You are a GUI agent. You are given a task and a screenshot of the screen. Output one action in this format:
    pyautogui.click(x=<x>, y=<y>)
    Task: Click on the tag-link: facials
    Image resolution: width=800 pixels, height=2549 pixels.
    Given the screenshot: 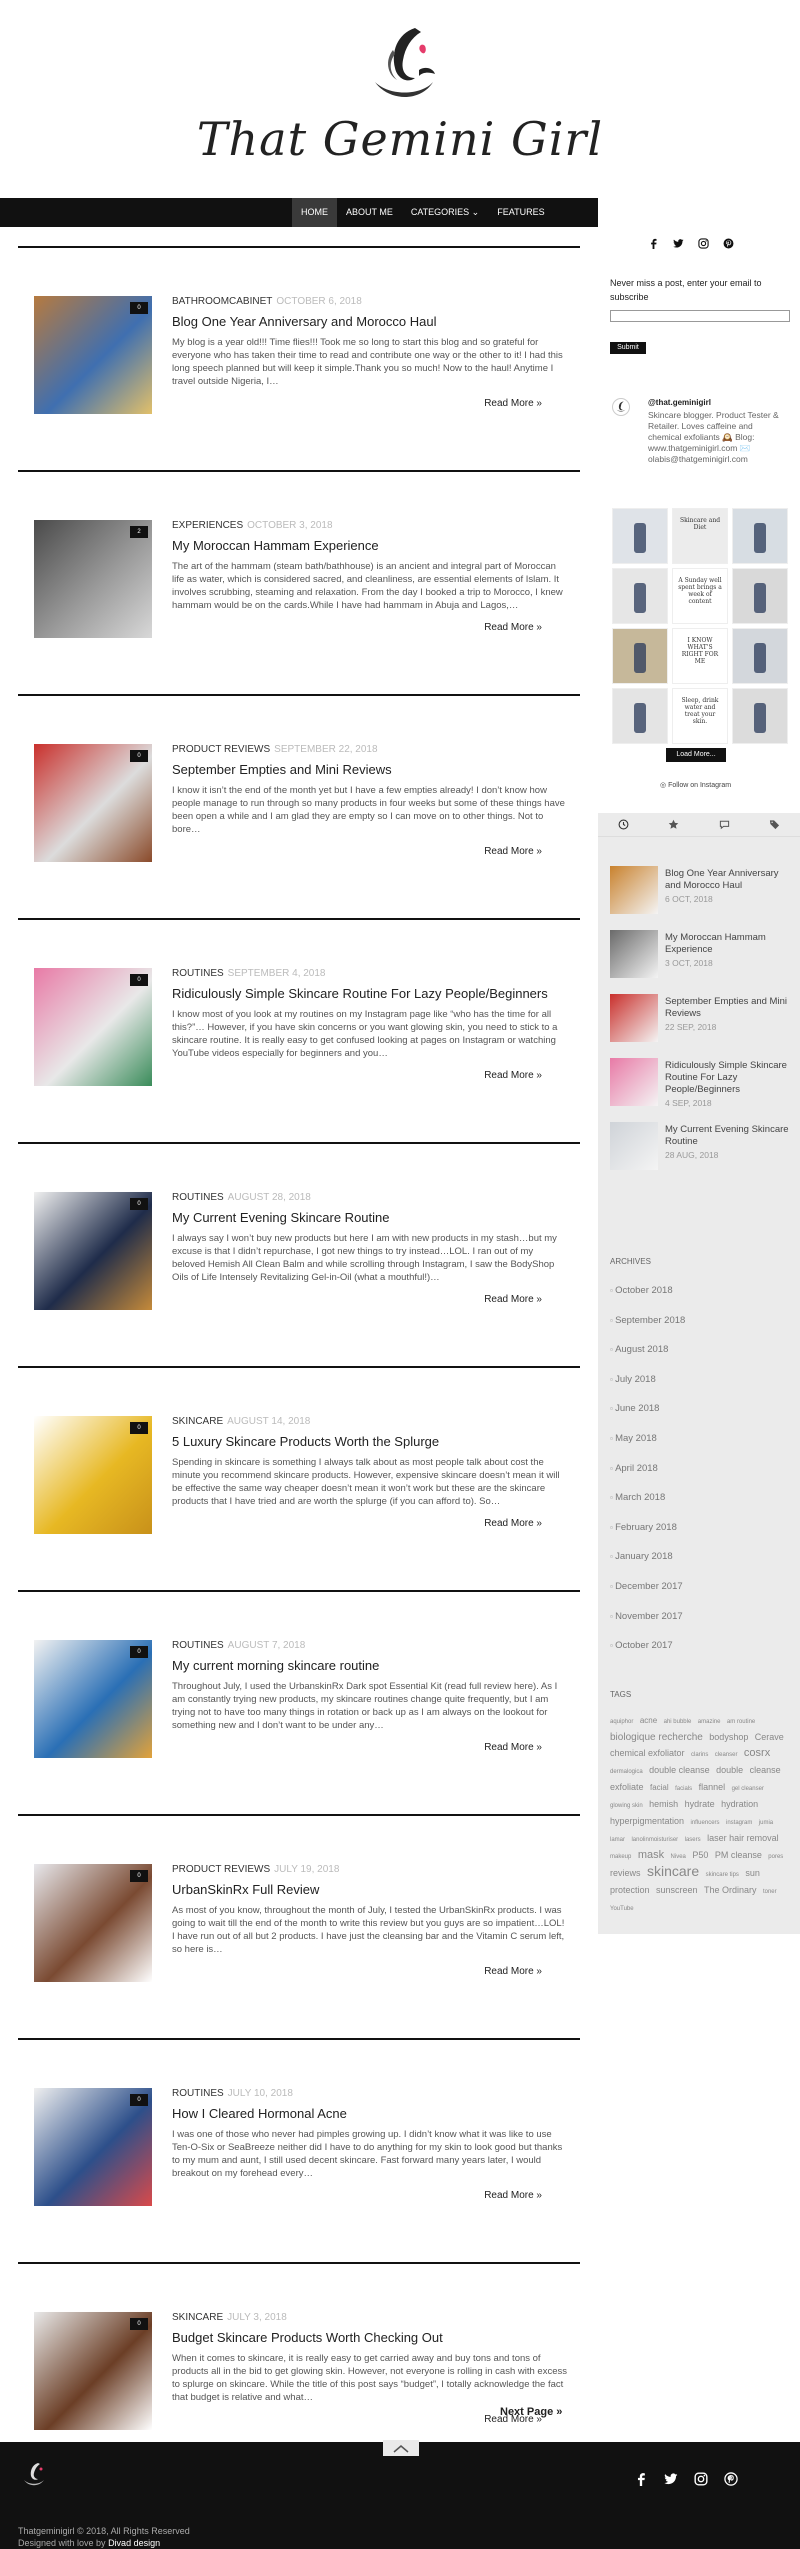 What is the action you would take?
    pyautogui.click(x=683, y=1789)
    